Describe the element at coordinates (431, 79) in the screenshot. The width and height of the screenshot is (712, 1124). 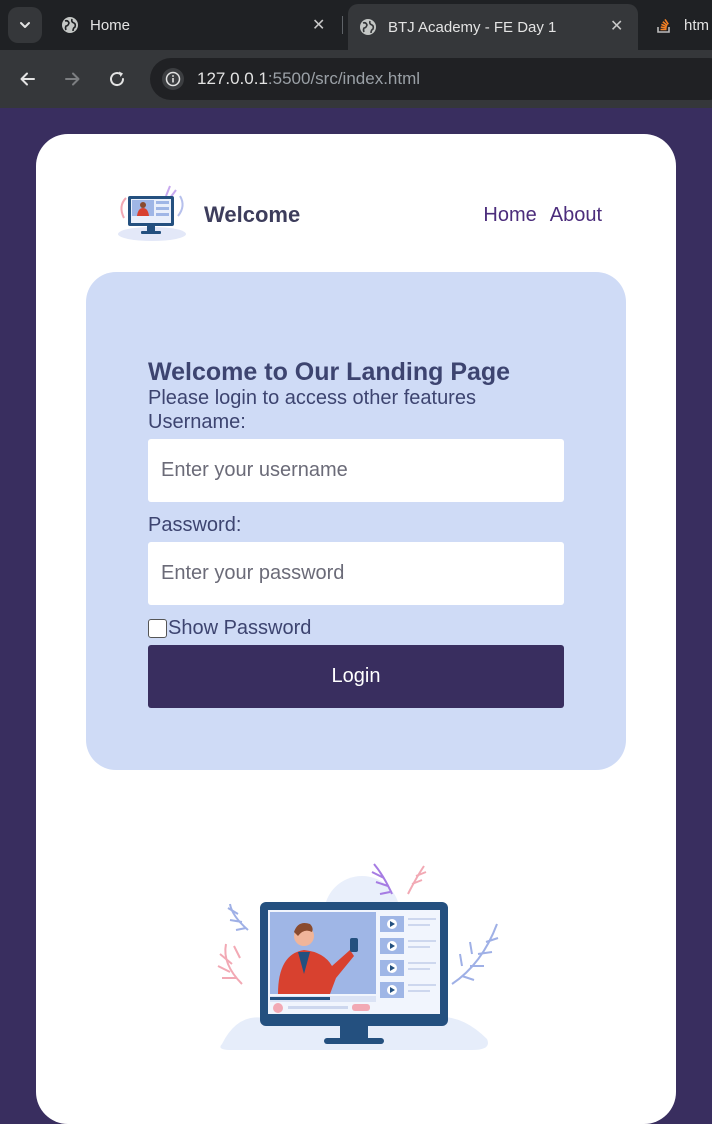
I see `address-bar: 127.0.0.1:5500/src/index.html` at that location.